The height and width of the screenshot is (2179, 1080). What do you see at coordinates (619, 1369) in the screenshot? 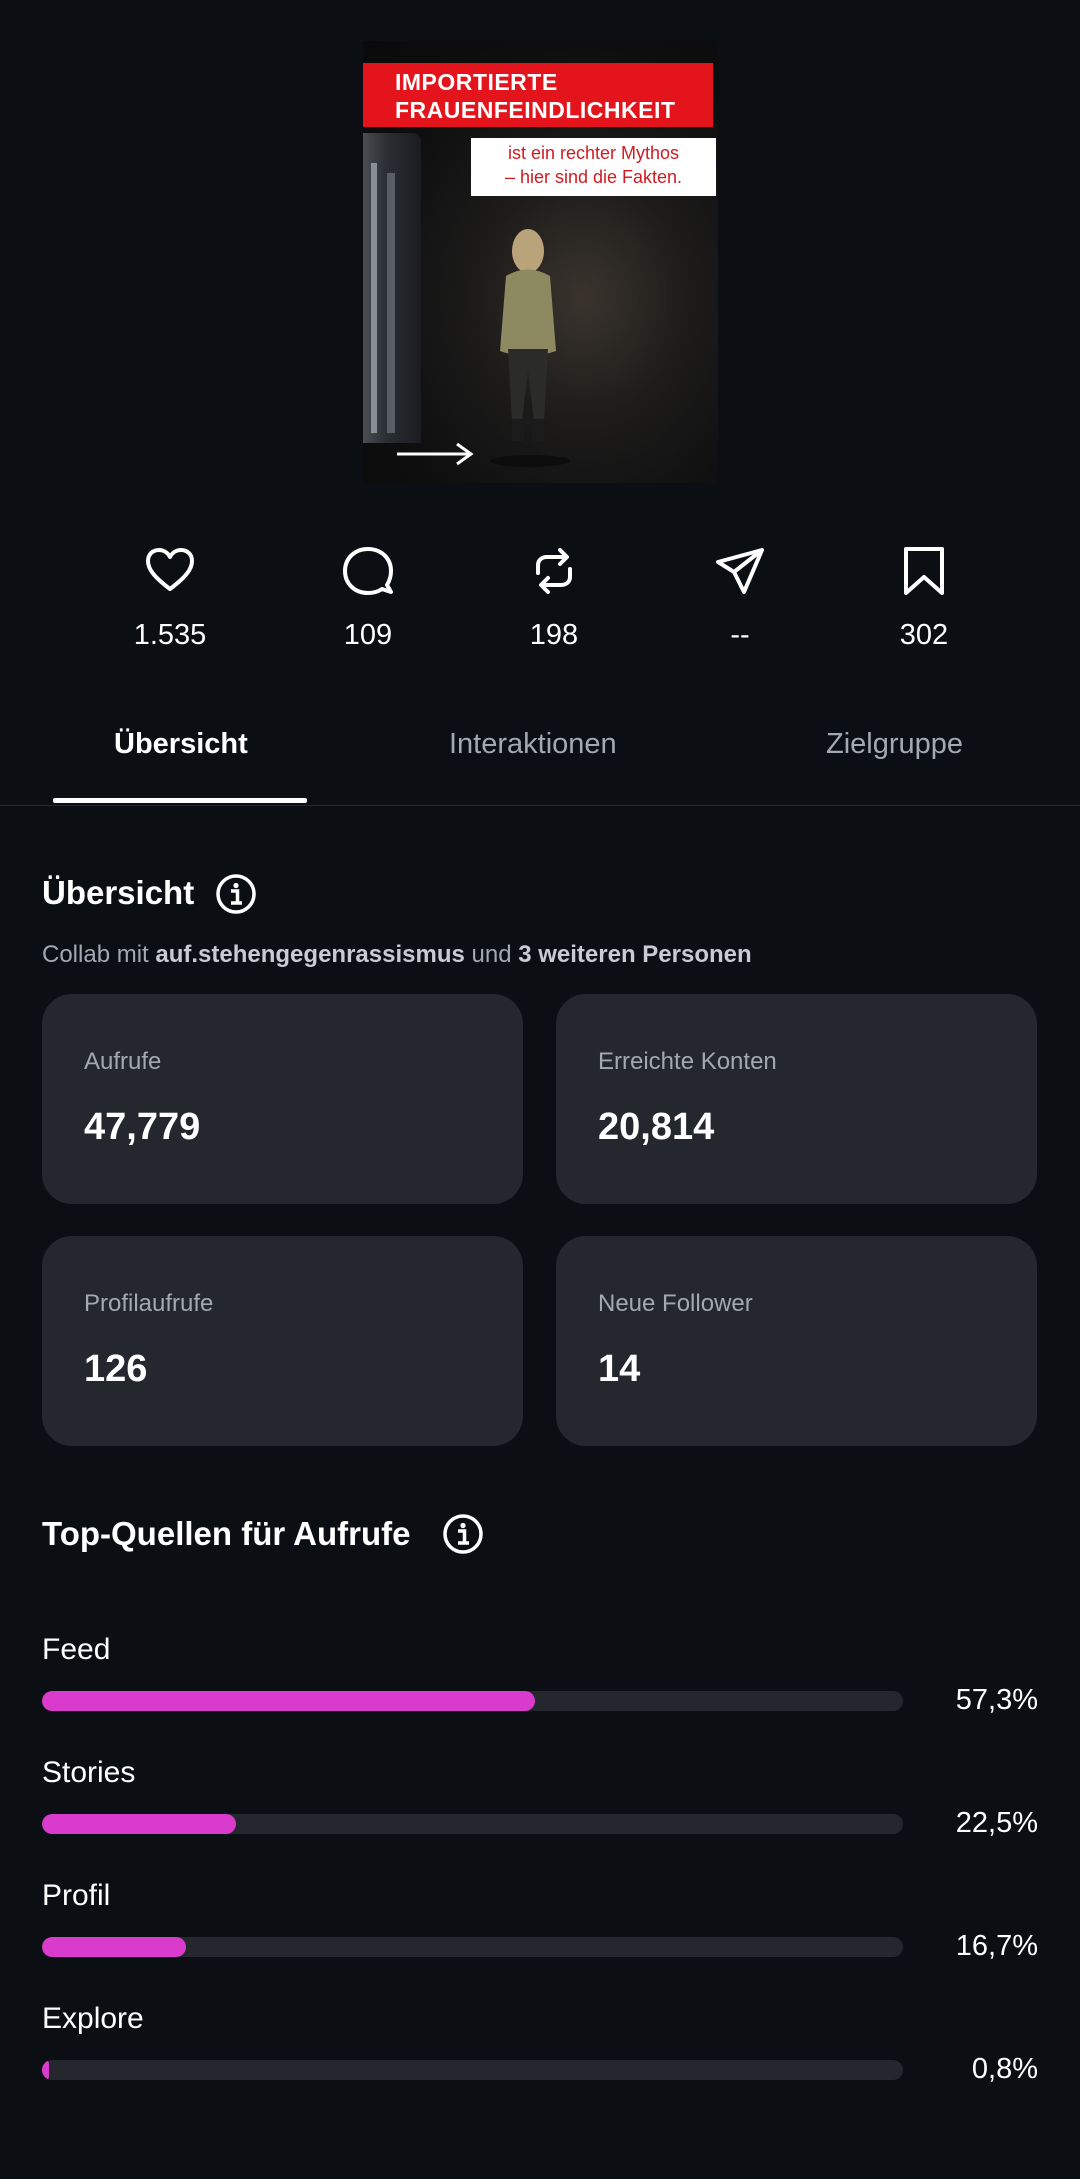
I see `metric-value: 14` at bounding box center [619, 1369].